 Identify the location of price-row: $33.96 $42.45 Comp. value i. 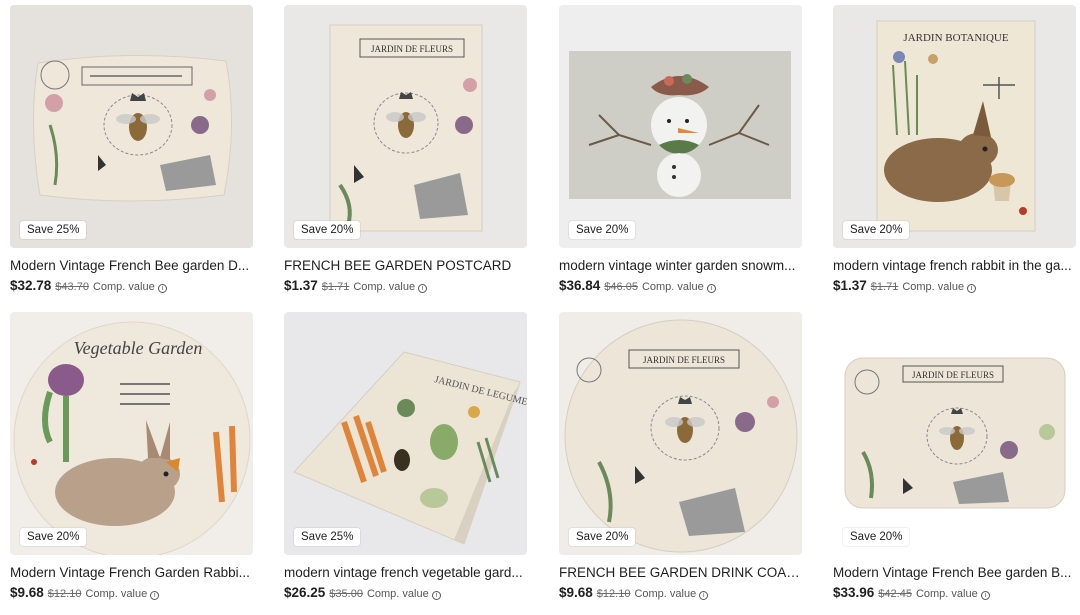
(954, 593).